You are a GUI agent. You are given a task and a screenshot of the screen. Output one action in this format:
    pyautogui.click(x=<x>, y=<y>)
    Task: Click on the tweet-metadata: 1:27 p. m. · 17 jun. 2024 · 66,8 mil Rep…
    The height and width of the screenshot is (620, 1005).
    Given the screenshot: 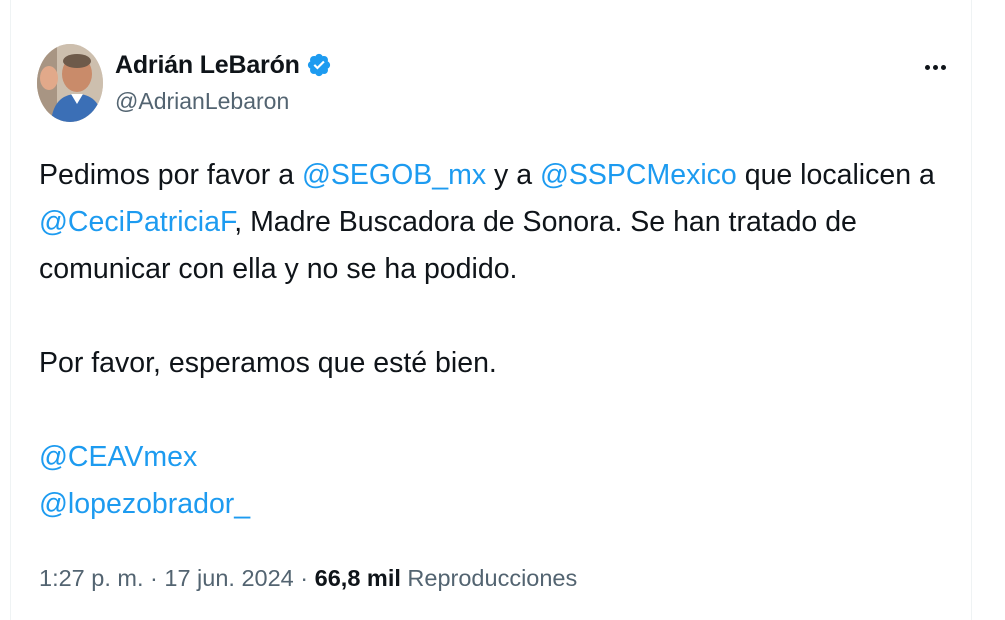 What is the action you would take?
    pyautogui.click(x=308, y=578)
    